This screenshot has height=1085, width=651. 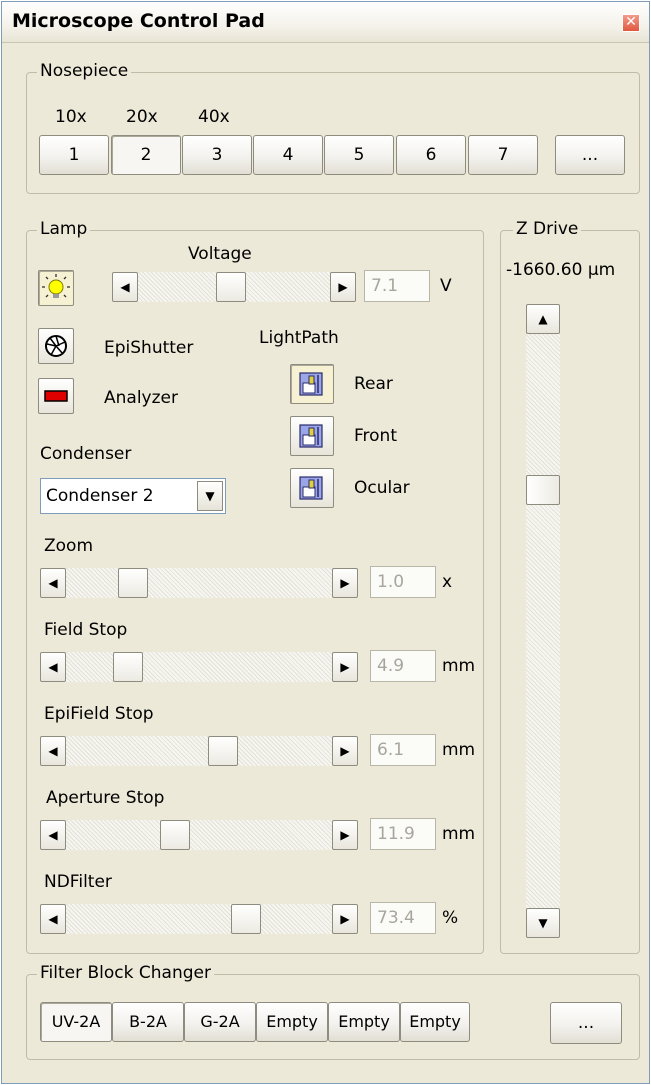 I want to click on nosepiece-position-label: 3, so click(x=217, y=155).